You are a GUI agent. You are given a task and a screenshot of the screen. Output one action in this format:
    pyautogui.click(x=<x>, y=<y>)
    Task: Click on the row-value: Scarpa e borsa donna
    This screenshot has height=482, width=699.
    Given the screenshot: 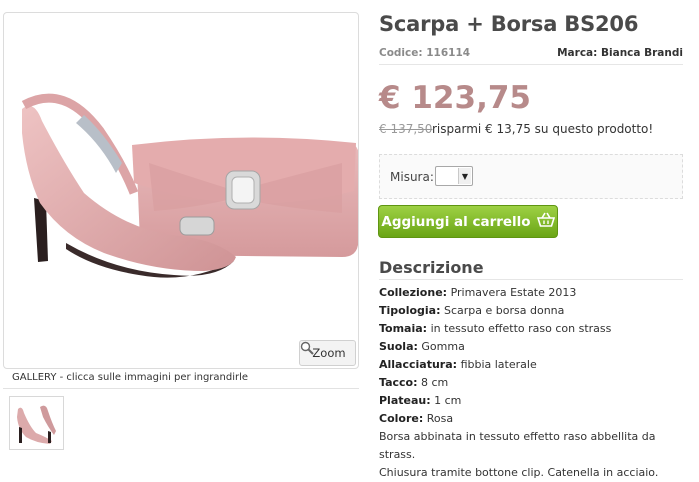 What is the action you would take?
    pyautogui.click(x=504, y=310)
    